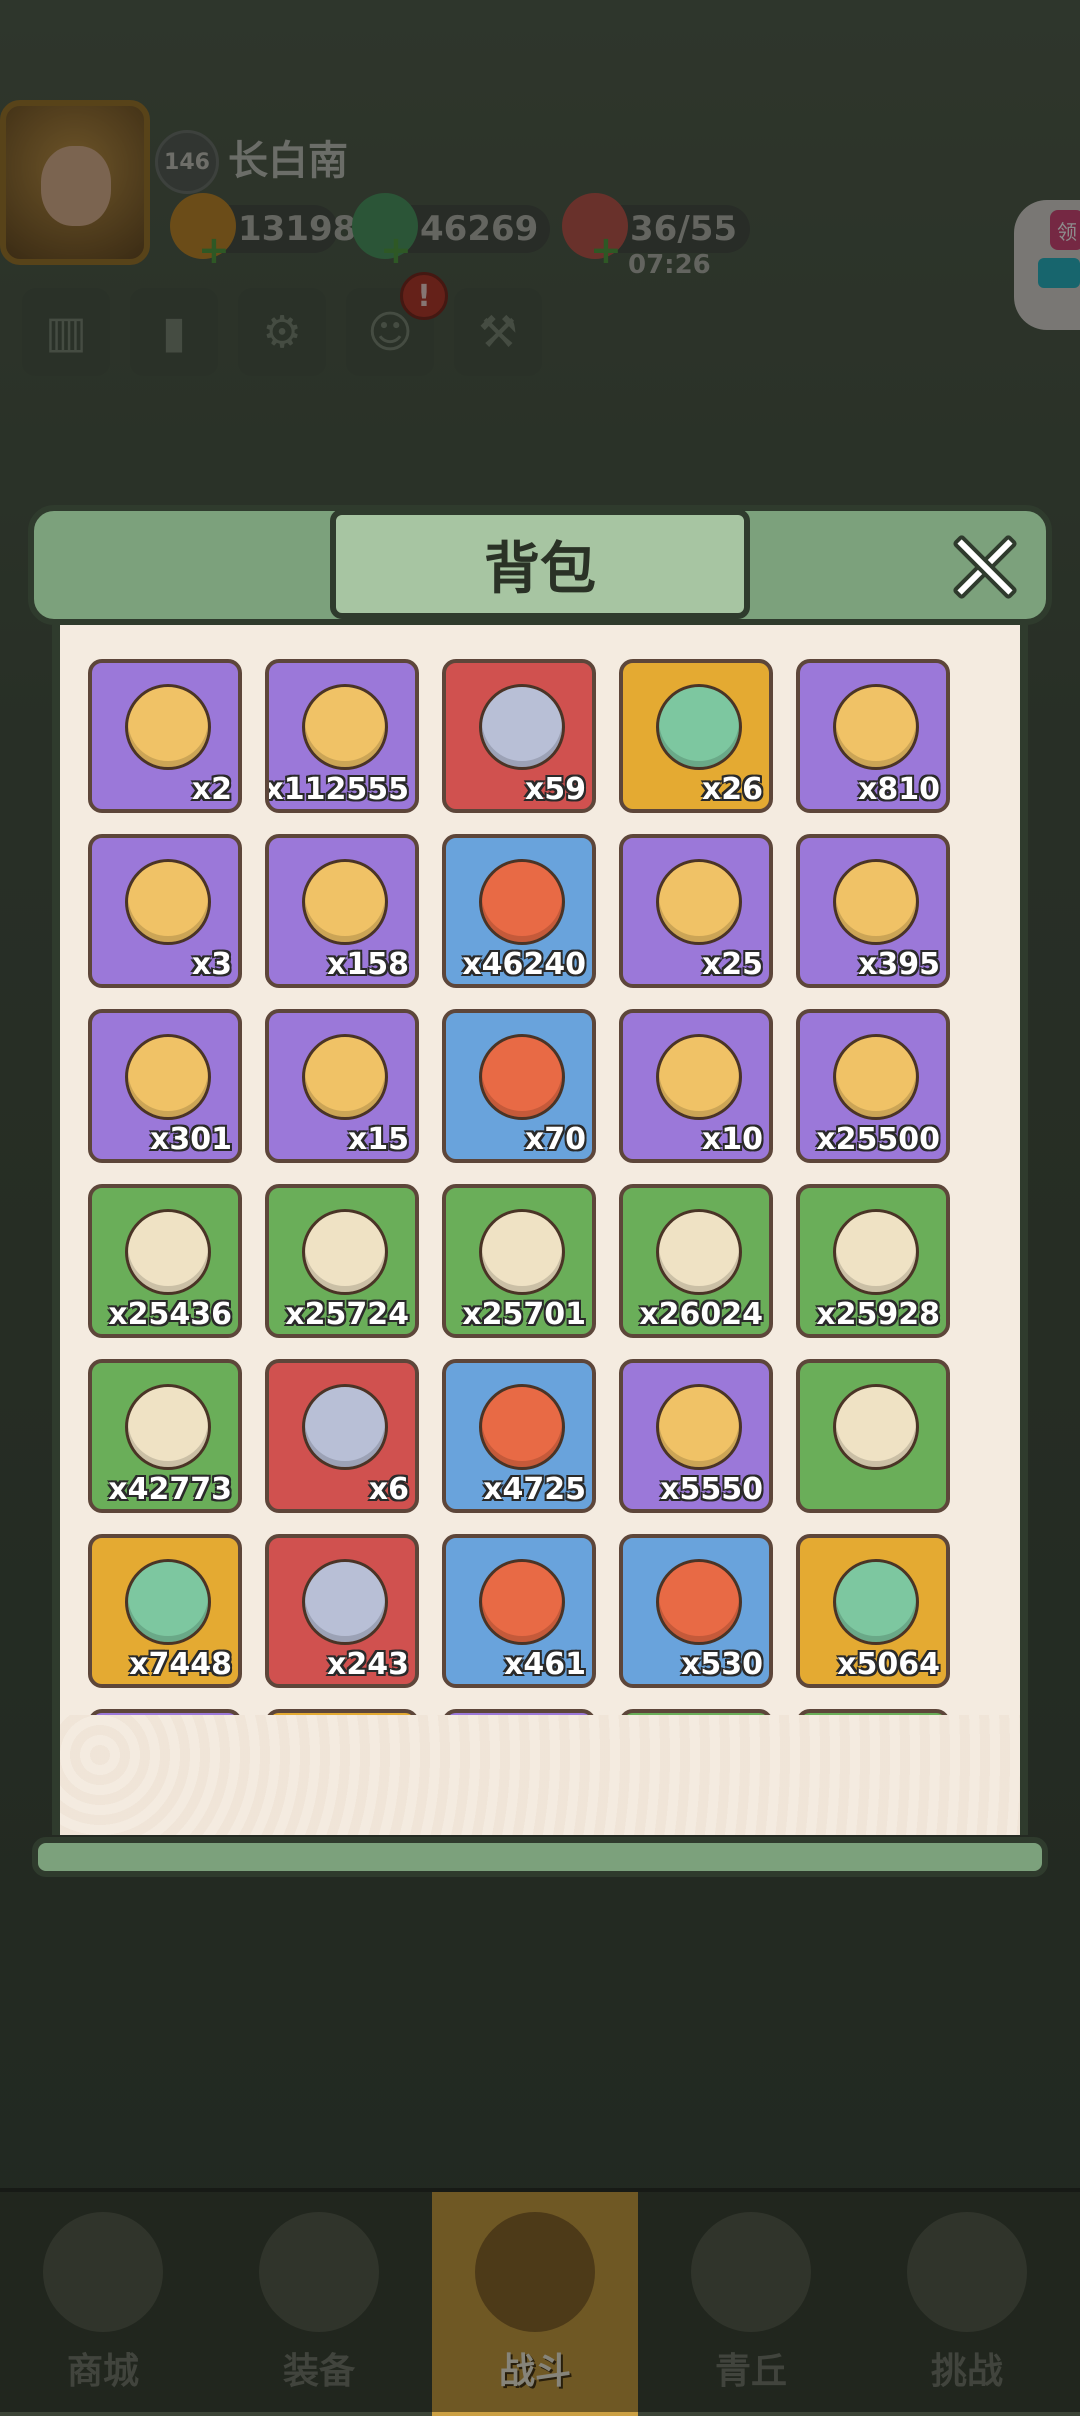  I want to click on item-count: x395, so click(899, 964).